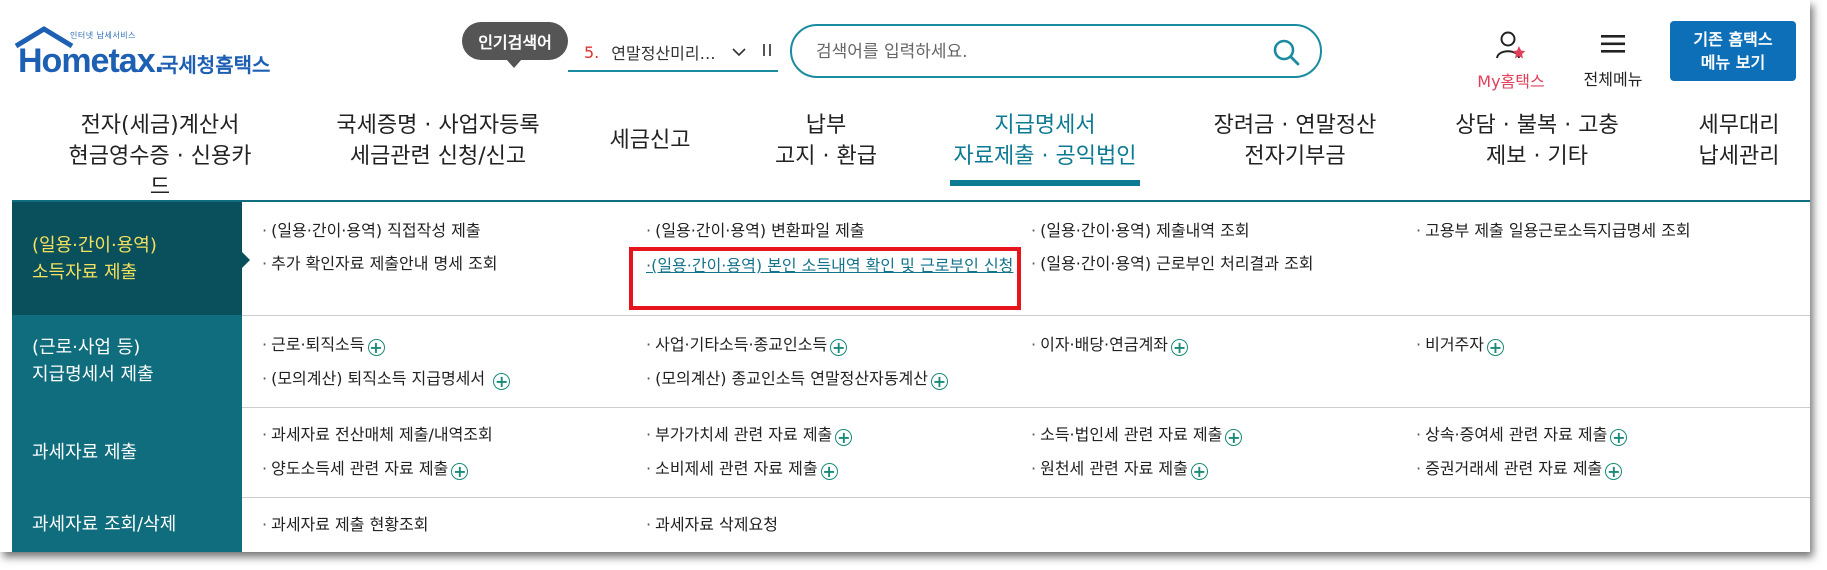  I want to click on legacy-line2: 메뉴 보기, so click(1733, 62).